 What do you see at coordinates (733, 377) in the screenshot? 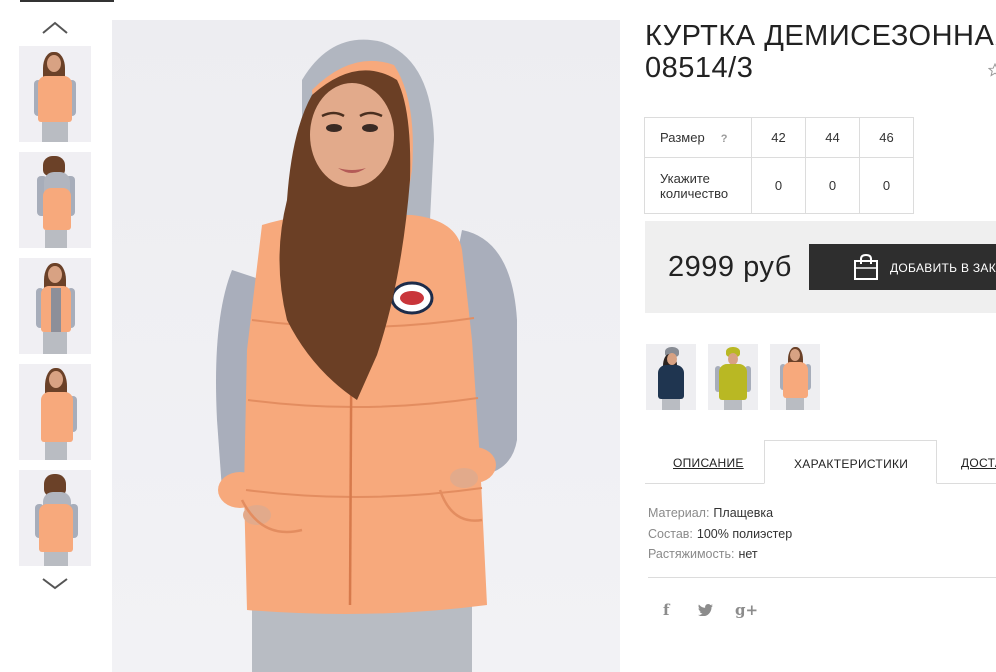
I see `color-variant-olive` at bounding box center [733, 377].